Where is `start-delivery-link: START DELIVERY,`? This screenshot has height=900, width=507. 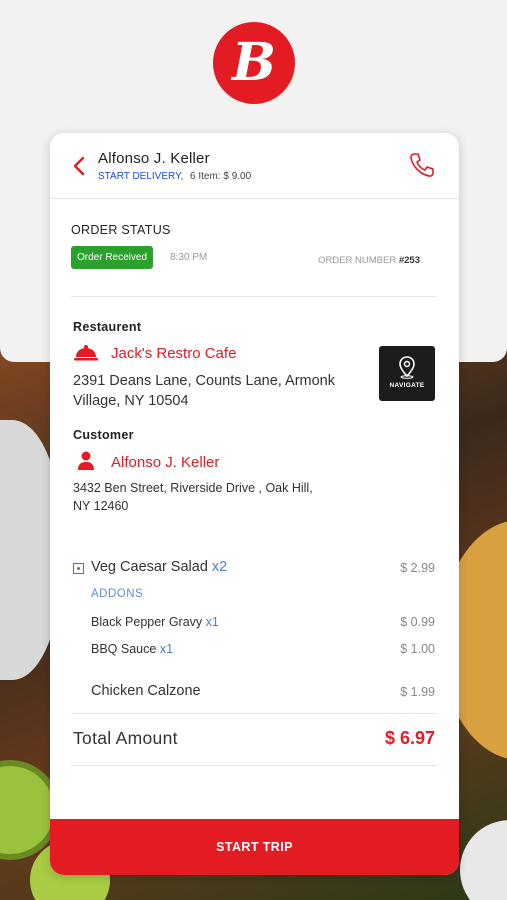 start-delivery-link: START DELIVERY, is located at coordinates (140, 176).